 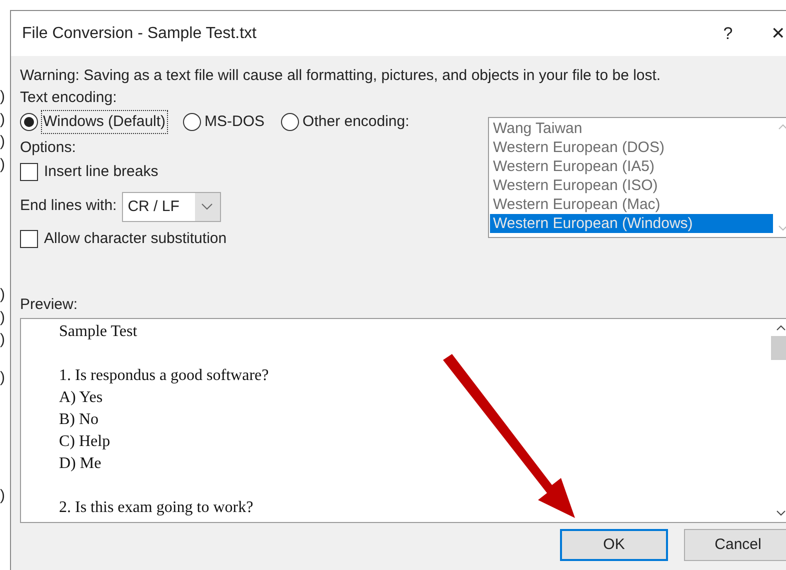 I want to click on preview-text-line: 1. Is respondus a good software?, so click(x=164, y=376).